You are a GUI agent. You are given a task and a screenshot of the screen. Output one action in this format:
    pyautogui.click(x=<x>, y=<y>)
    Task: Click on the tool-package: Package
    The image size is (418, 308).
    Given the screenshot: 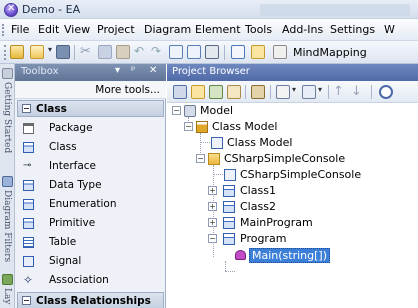 What is the action you would take?
    pyautogui.click(x=90, y=129)
    